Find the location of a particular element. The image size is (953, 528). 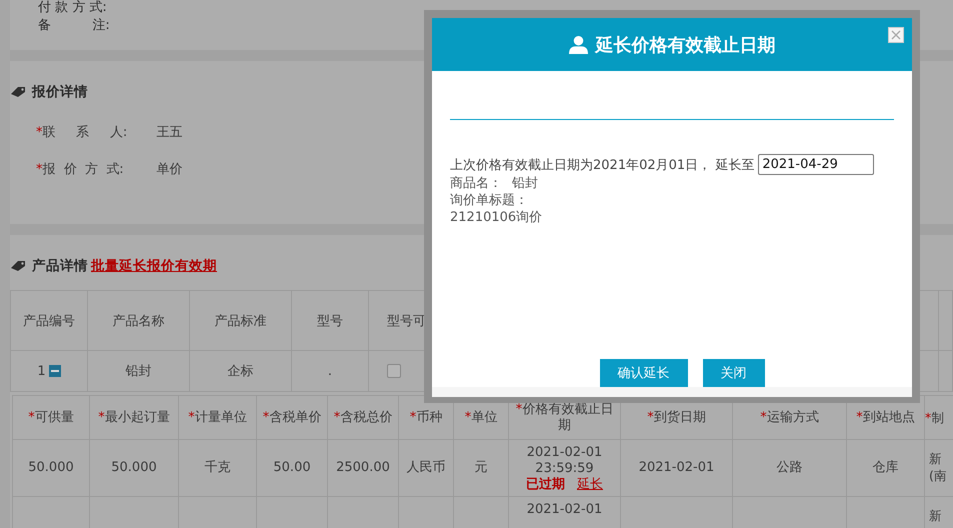

column-header: 含税总价 is located at coordinates (366, 417).